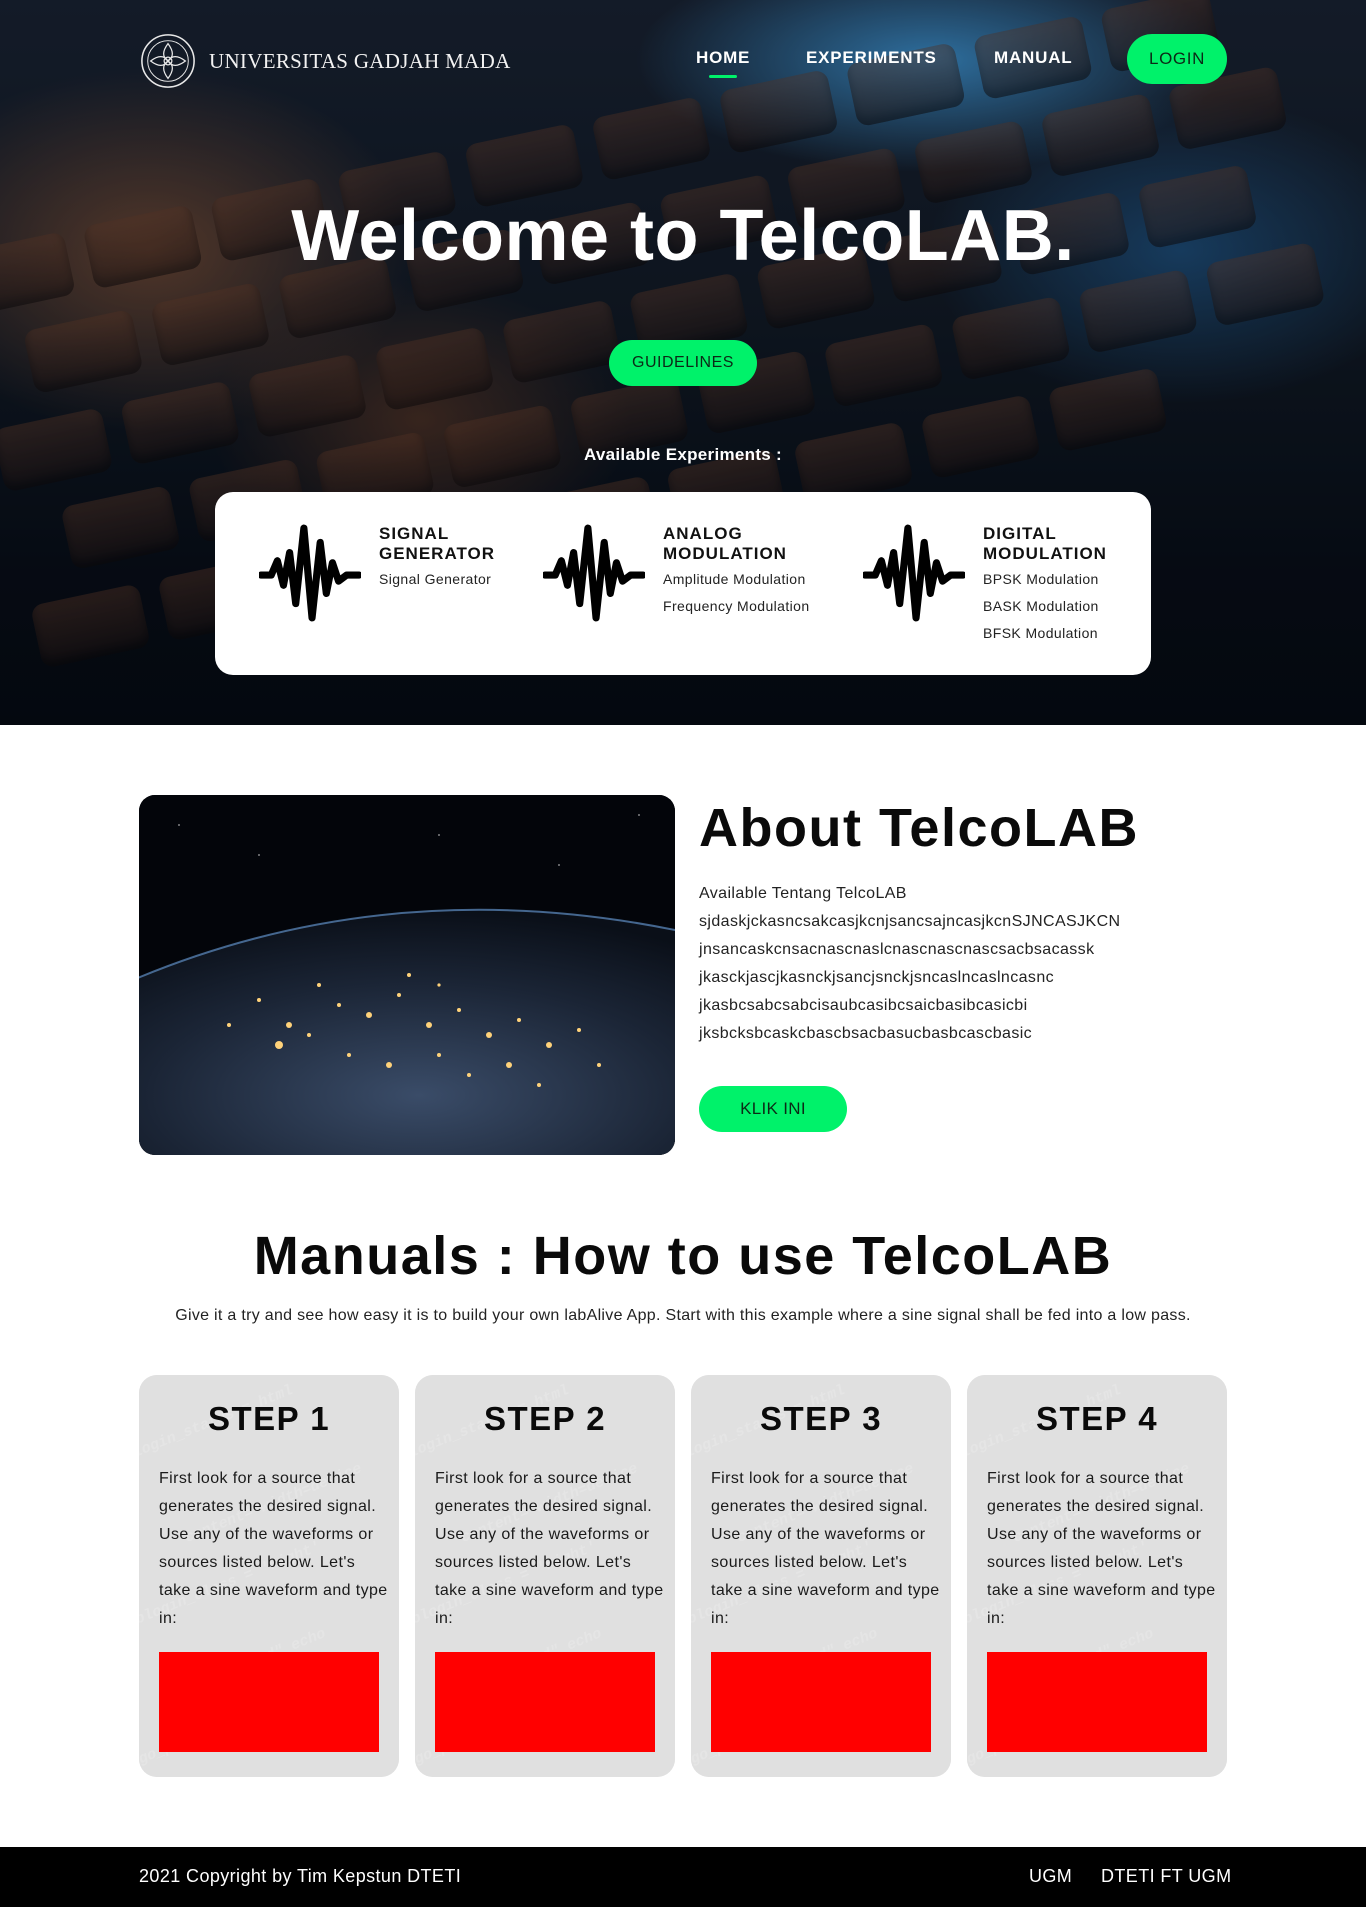 The height and width of the screenshot is (1907, 1366). I want to click on experiment-link: BASK Modulation, so click(1053, 606).